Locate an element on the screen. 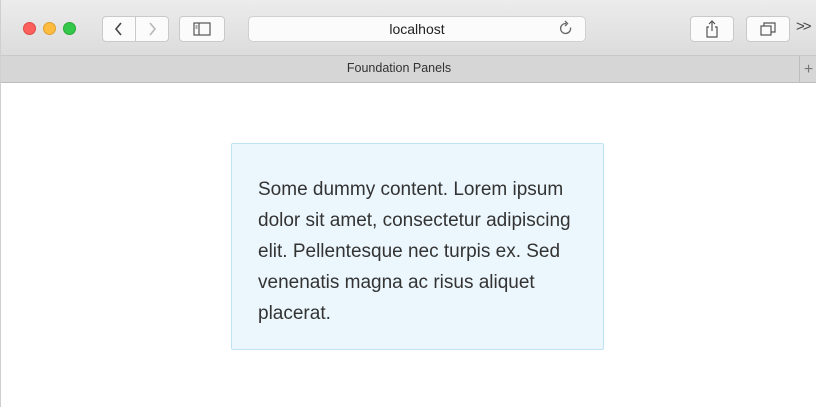 This screenshot has height=407, width=816. forward-button is located at coordinates (152, 29).